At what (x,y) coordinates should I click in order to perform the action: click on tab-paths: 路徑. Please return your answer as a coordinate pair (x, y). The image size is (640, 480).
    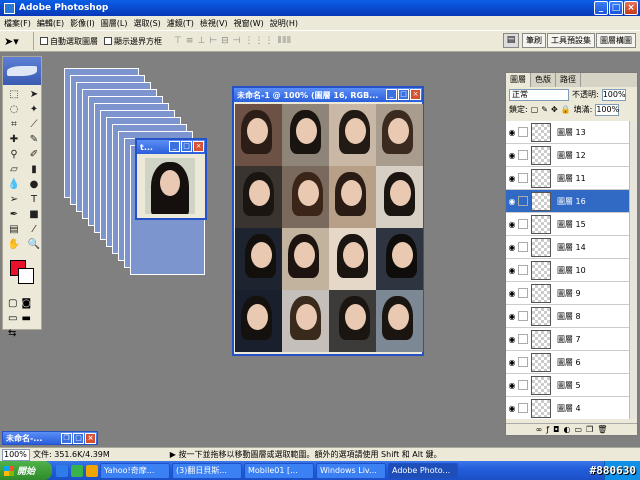
    Looking at the image, I should click on (568, 80).